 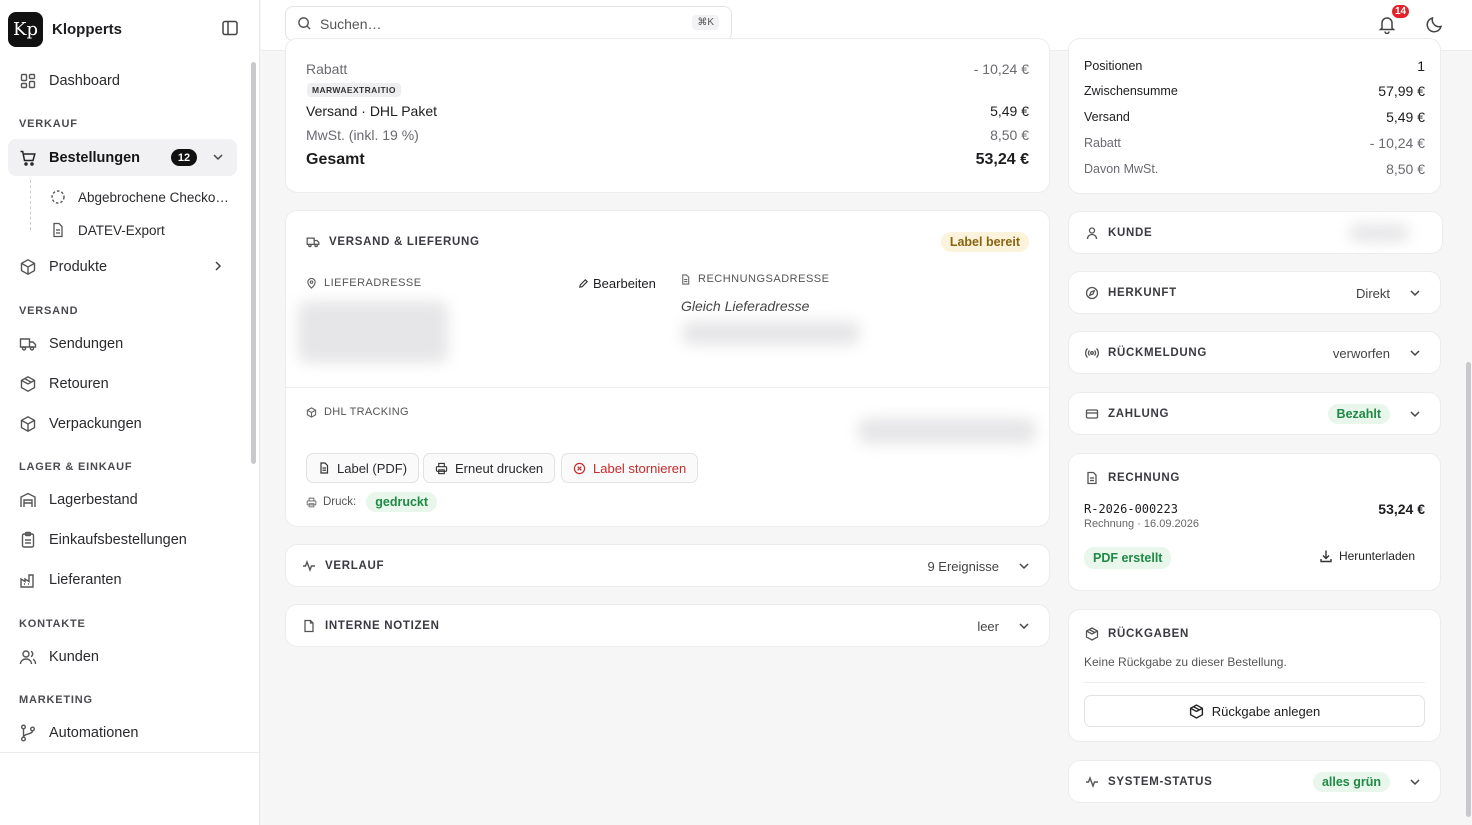 I want to click on factory-icon, so click(x=28, y=580).